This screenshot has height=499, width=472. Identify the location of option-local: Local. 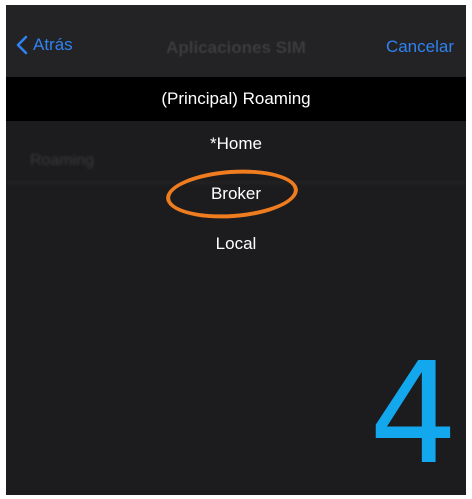
(236, 244).